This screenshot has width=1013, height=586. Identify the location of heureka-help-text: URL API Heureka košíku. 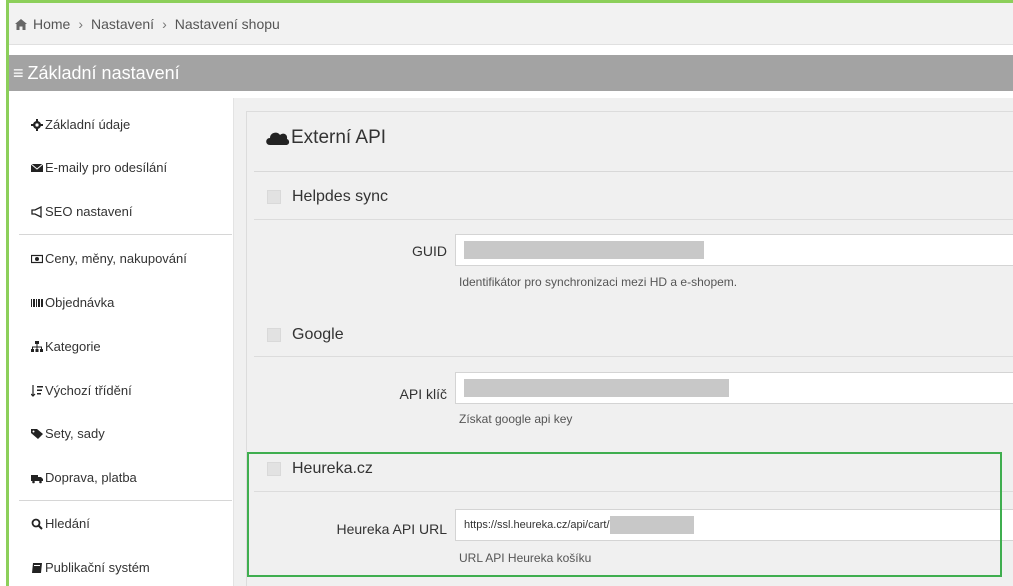
(525, 558).